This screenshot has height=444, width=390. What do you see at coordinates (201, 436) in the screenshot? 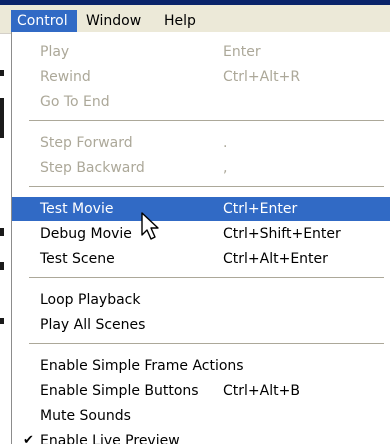
I see `menu-item-enable-live-preview: ✔ Enable Live Preview` at bounding box center [201, 436].